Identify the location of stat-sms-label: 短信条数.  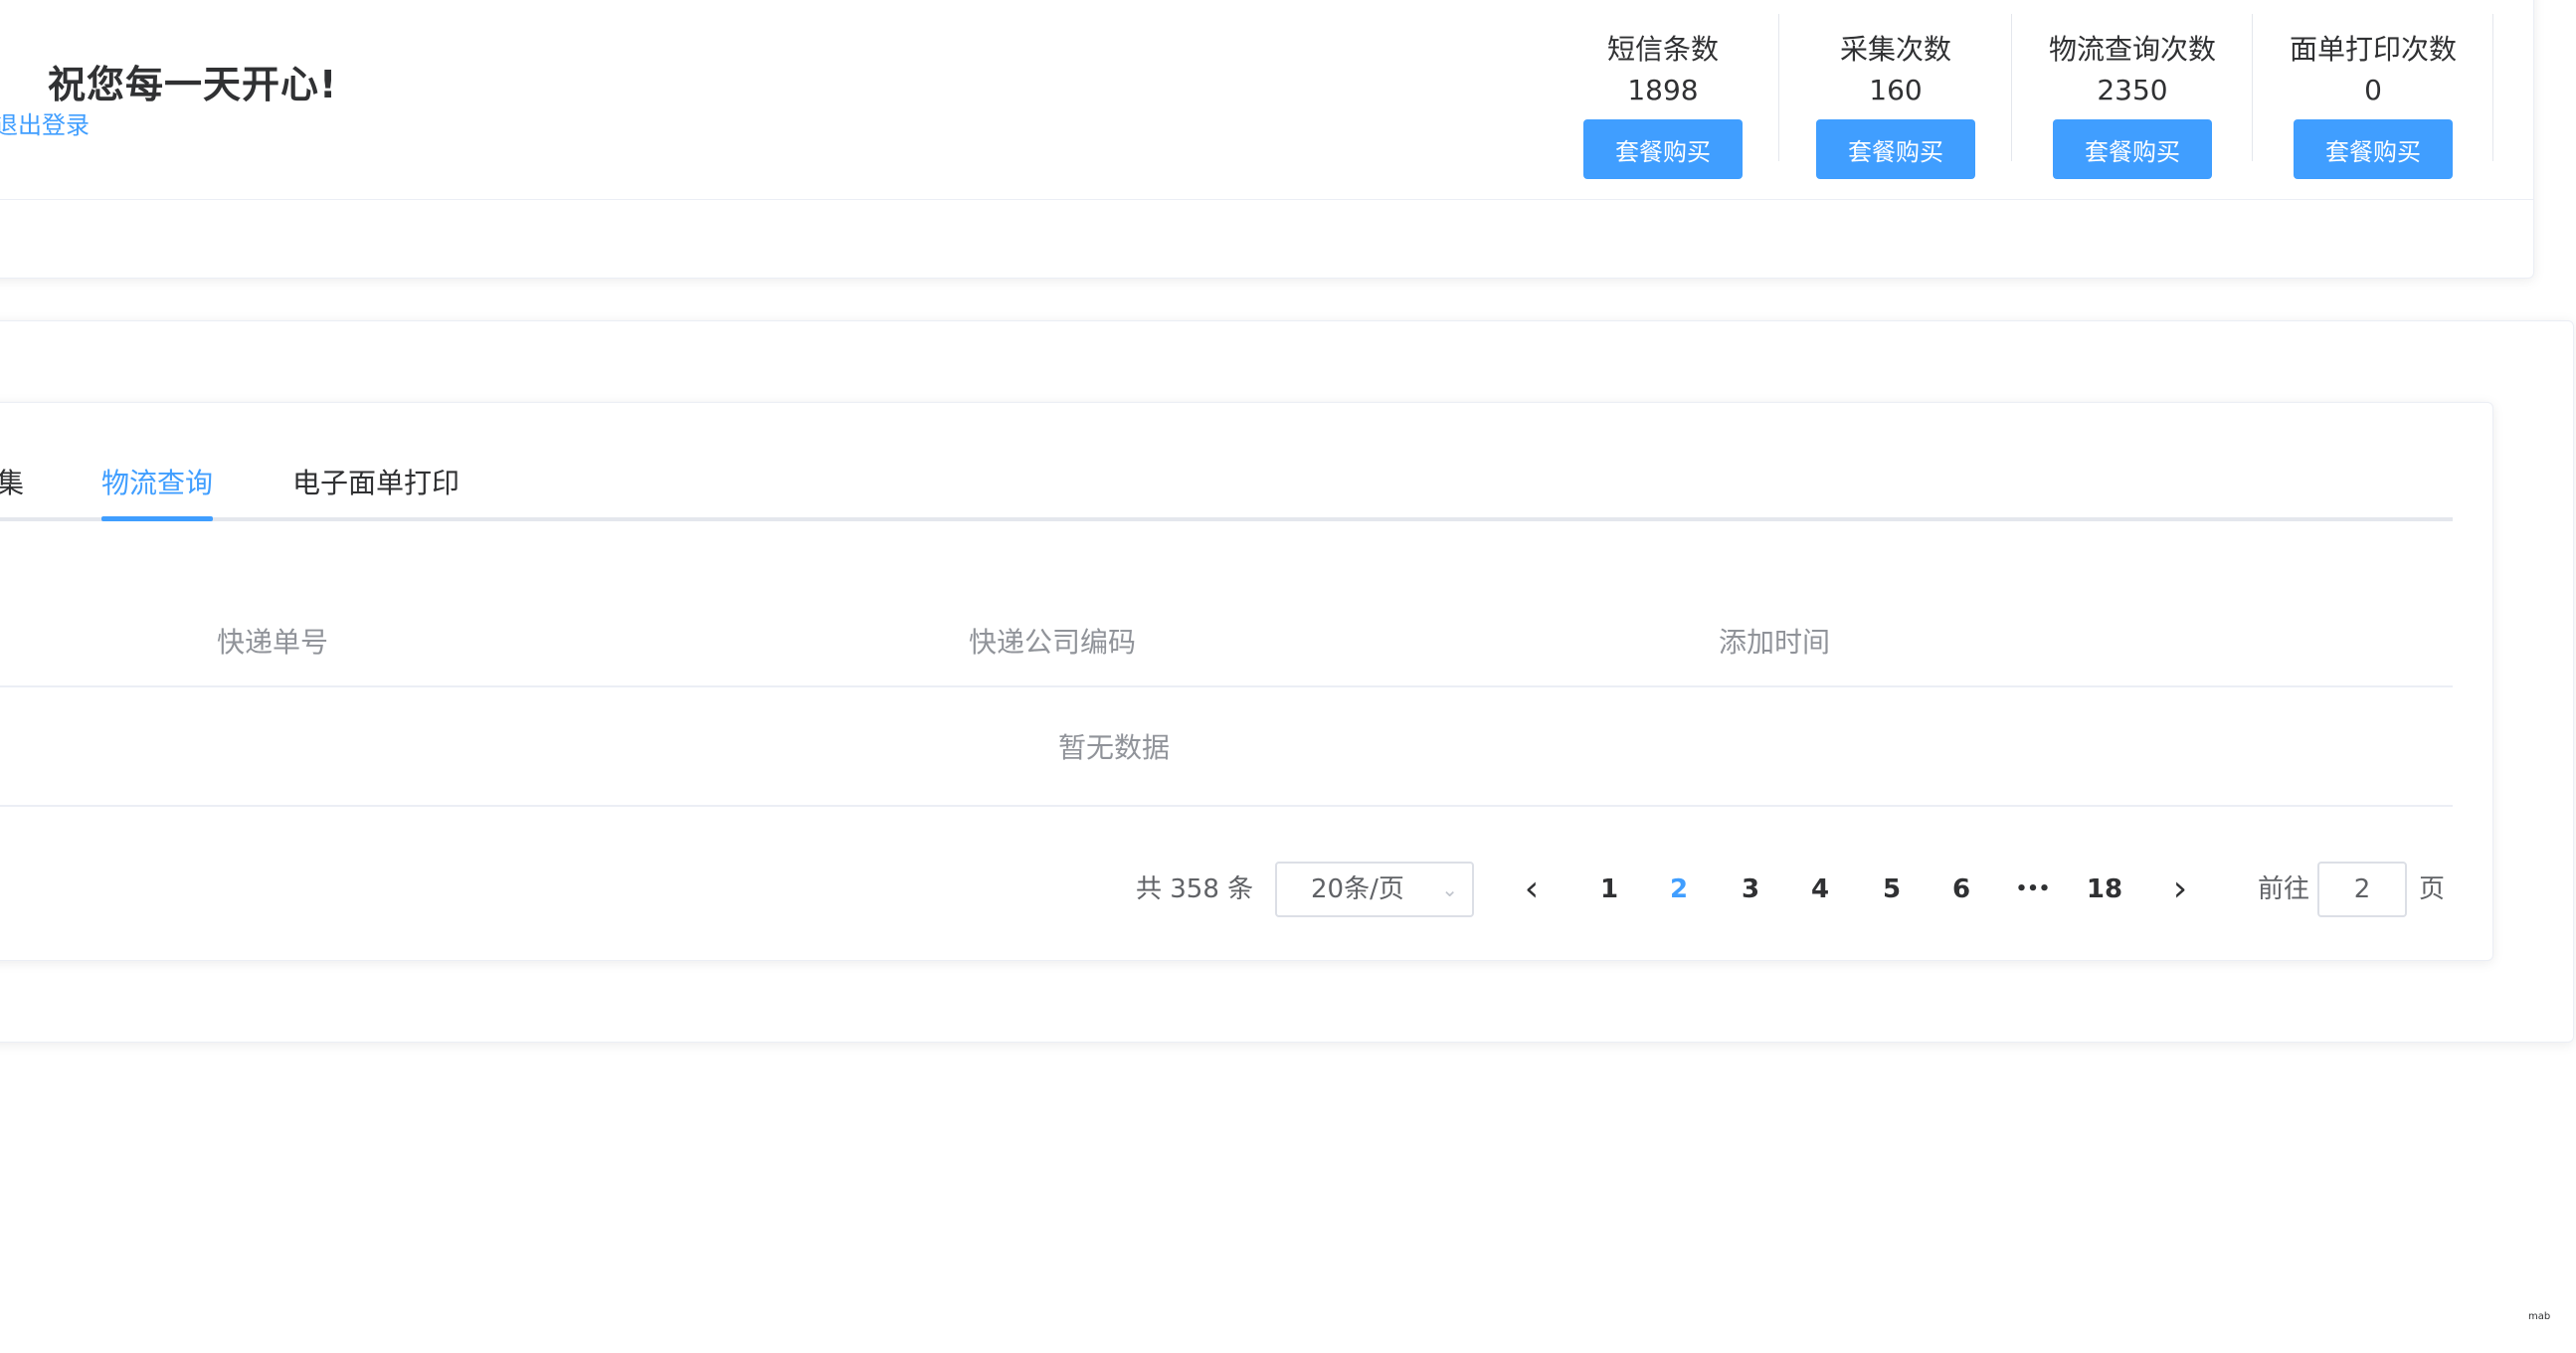
(1662, 49).